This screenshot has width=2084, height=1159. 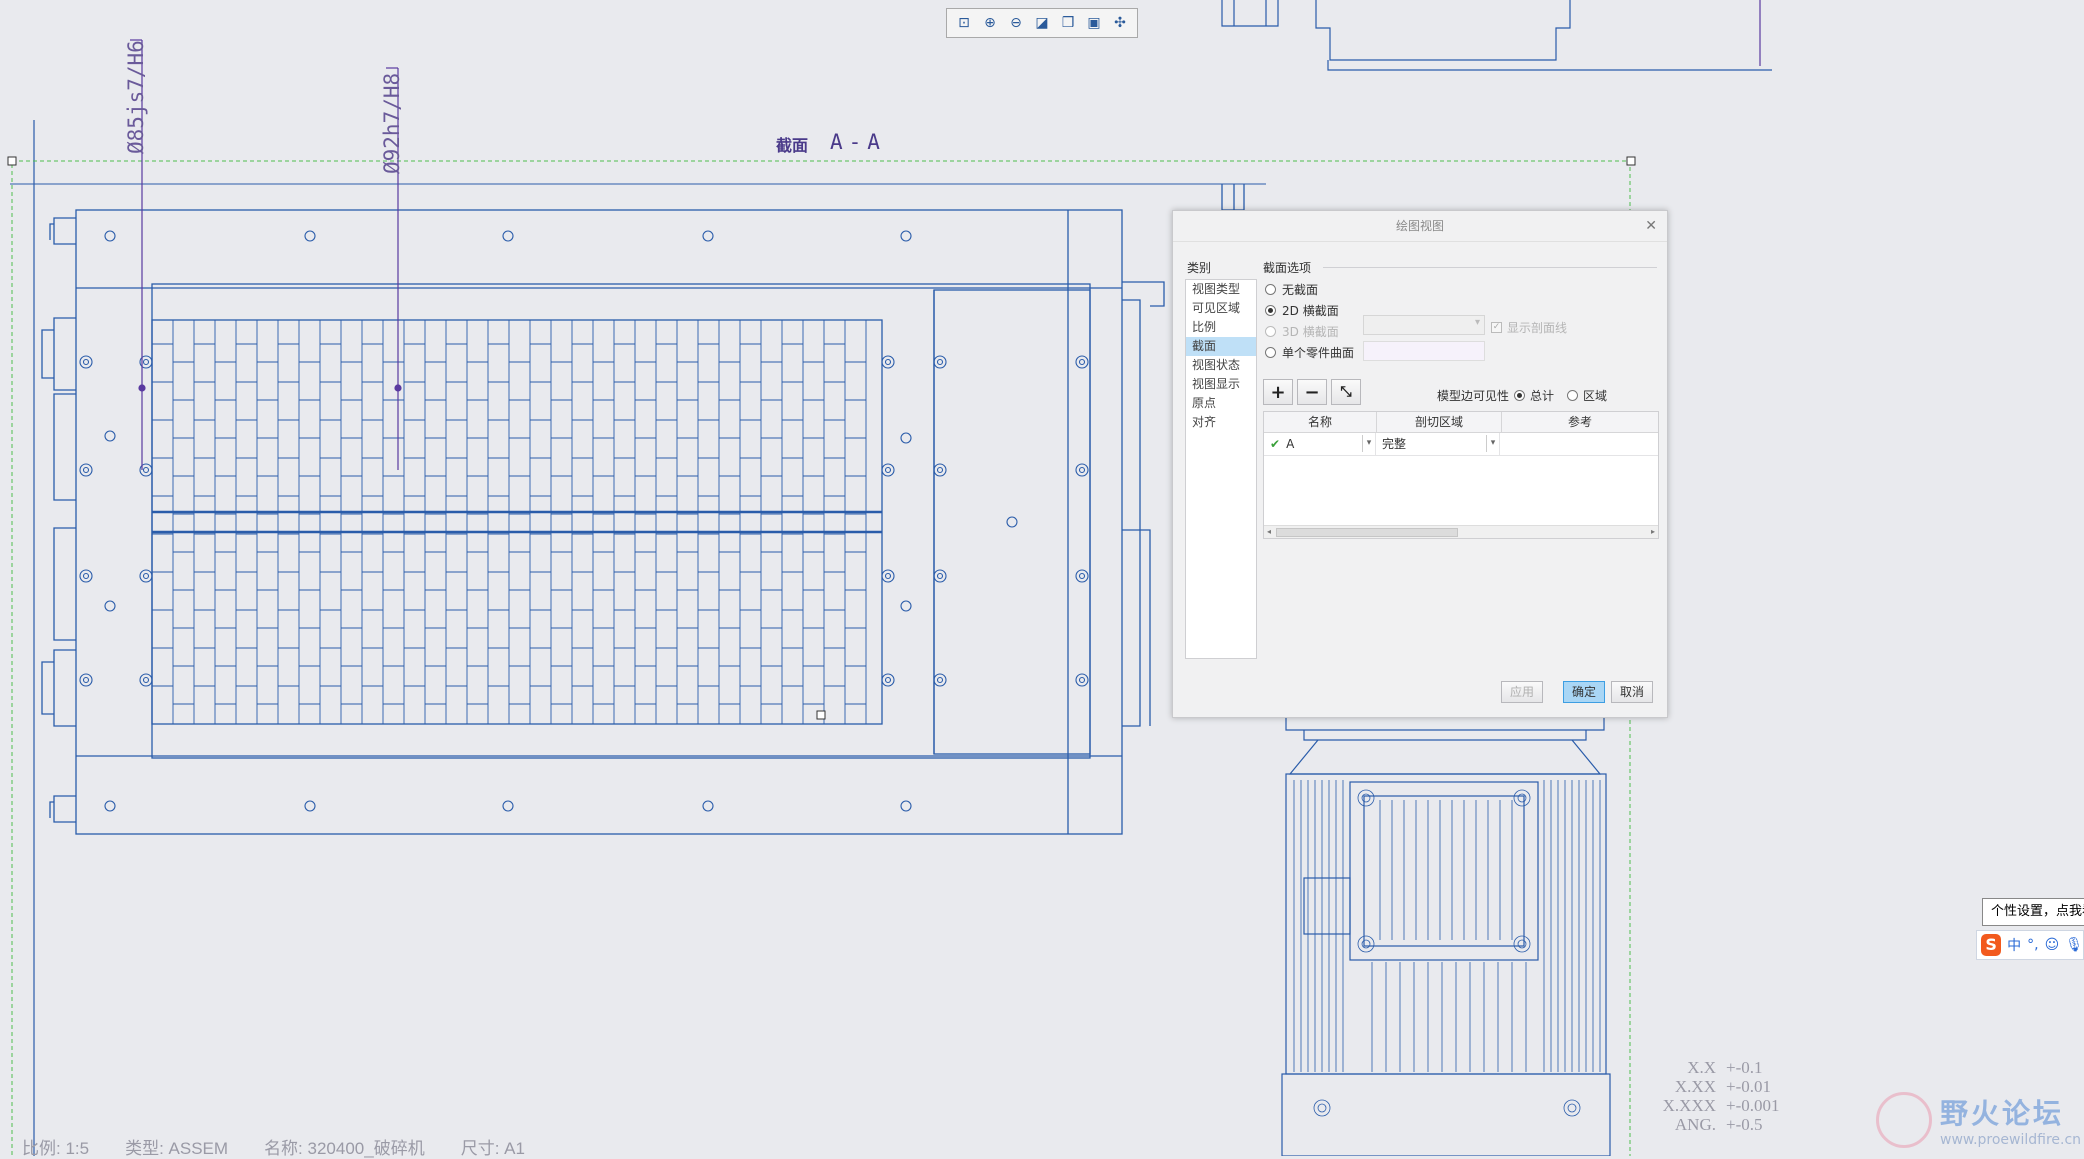 I want to click on ime-mode: 中, so click(x=2014, y=945).